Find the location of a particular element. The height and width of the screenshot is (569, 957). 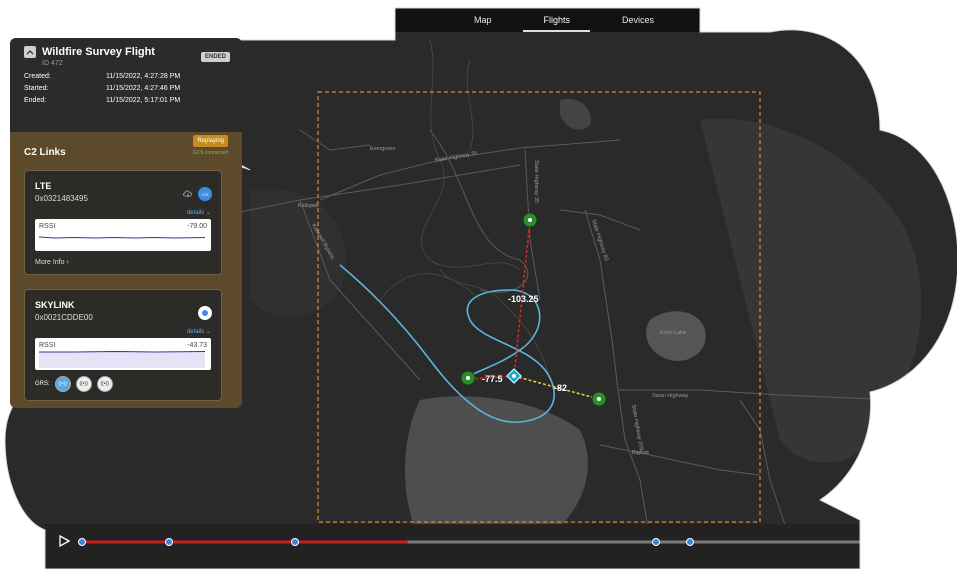

timeline-bar is located at coordinates (452, 546).